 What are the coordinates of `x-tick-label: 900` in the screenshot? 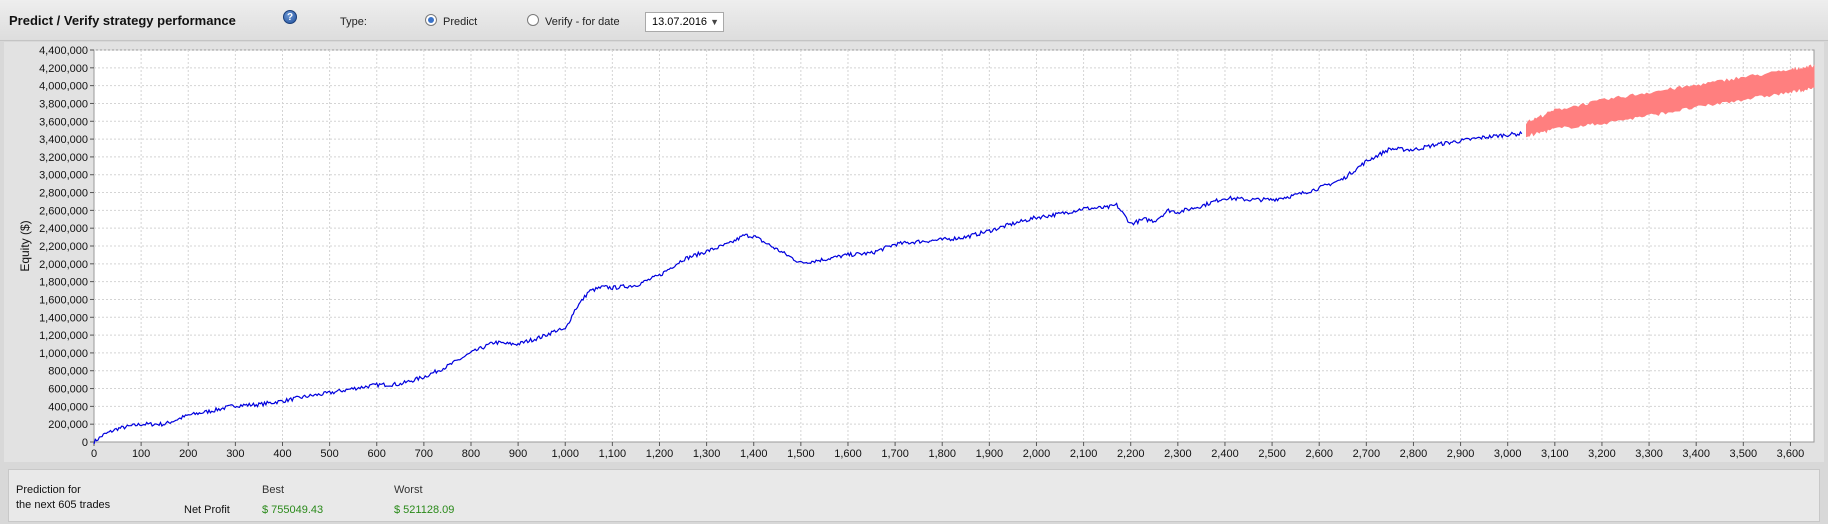 It's located at (518, 454).